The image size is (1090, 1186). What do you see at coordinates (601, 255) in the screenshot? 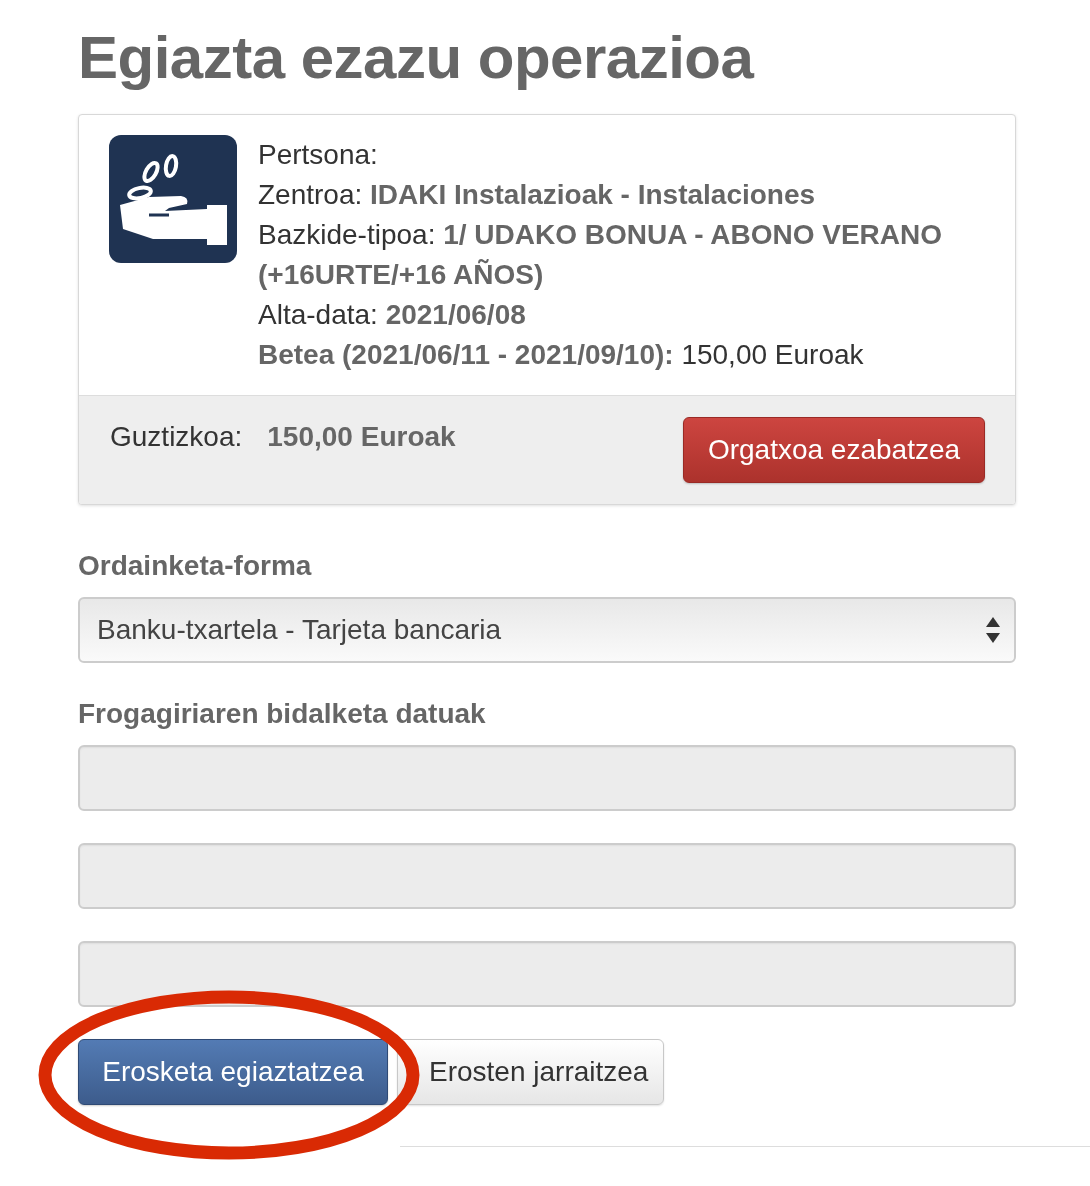
I see `detail-line: Bazkide-tipoa: 1/ UDAKO BONUA - ABONO VERANO (+16URTE/+16 AÑOS)` at bounding box center [601, 255].